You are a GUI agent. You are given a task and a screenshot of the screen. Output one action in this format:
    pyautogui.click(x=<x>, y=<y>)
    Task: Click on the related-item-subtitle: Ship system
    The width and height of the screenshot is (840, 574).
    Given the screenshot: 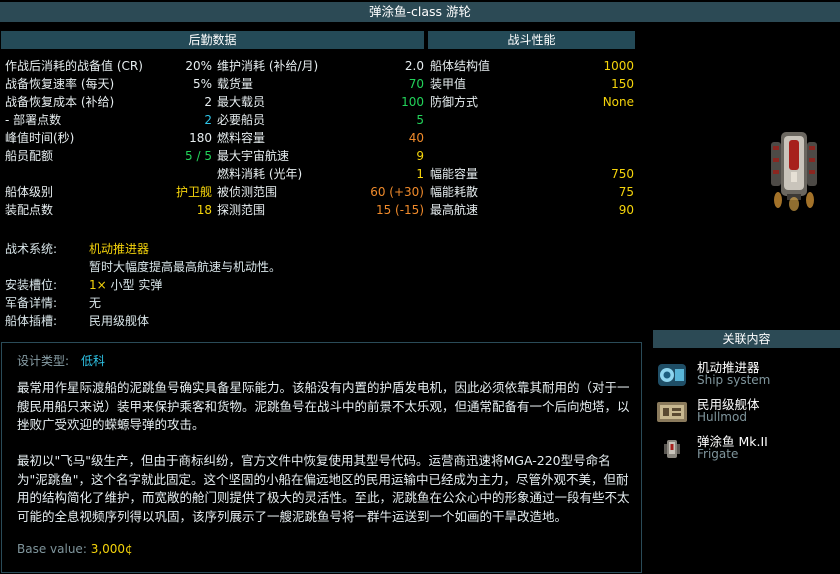 What is the action you would take?
    pyautogui.click(x=734, y=380)
    